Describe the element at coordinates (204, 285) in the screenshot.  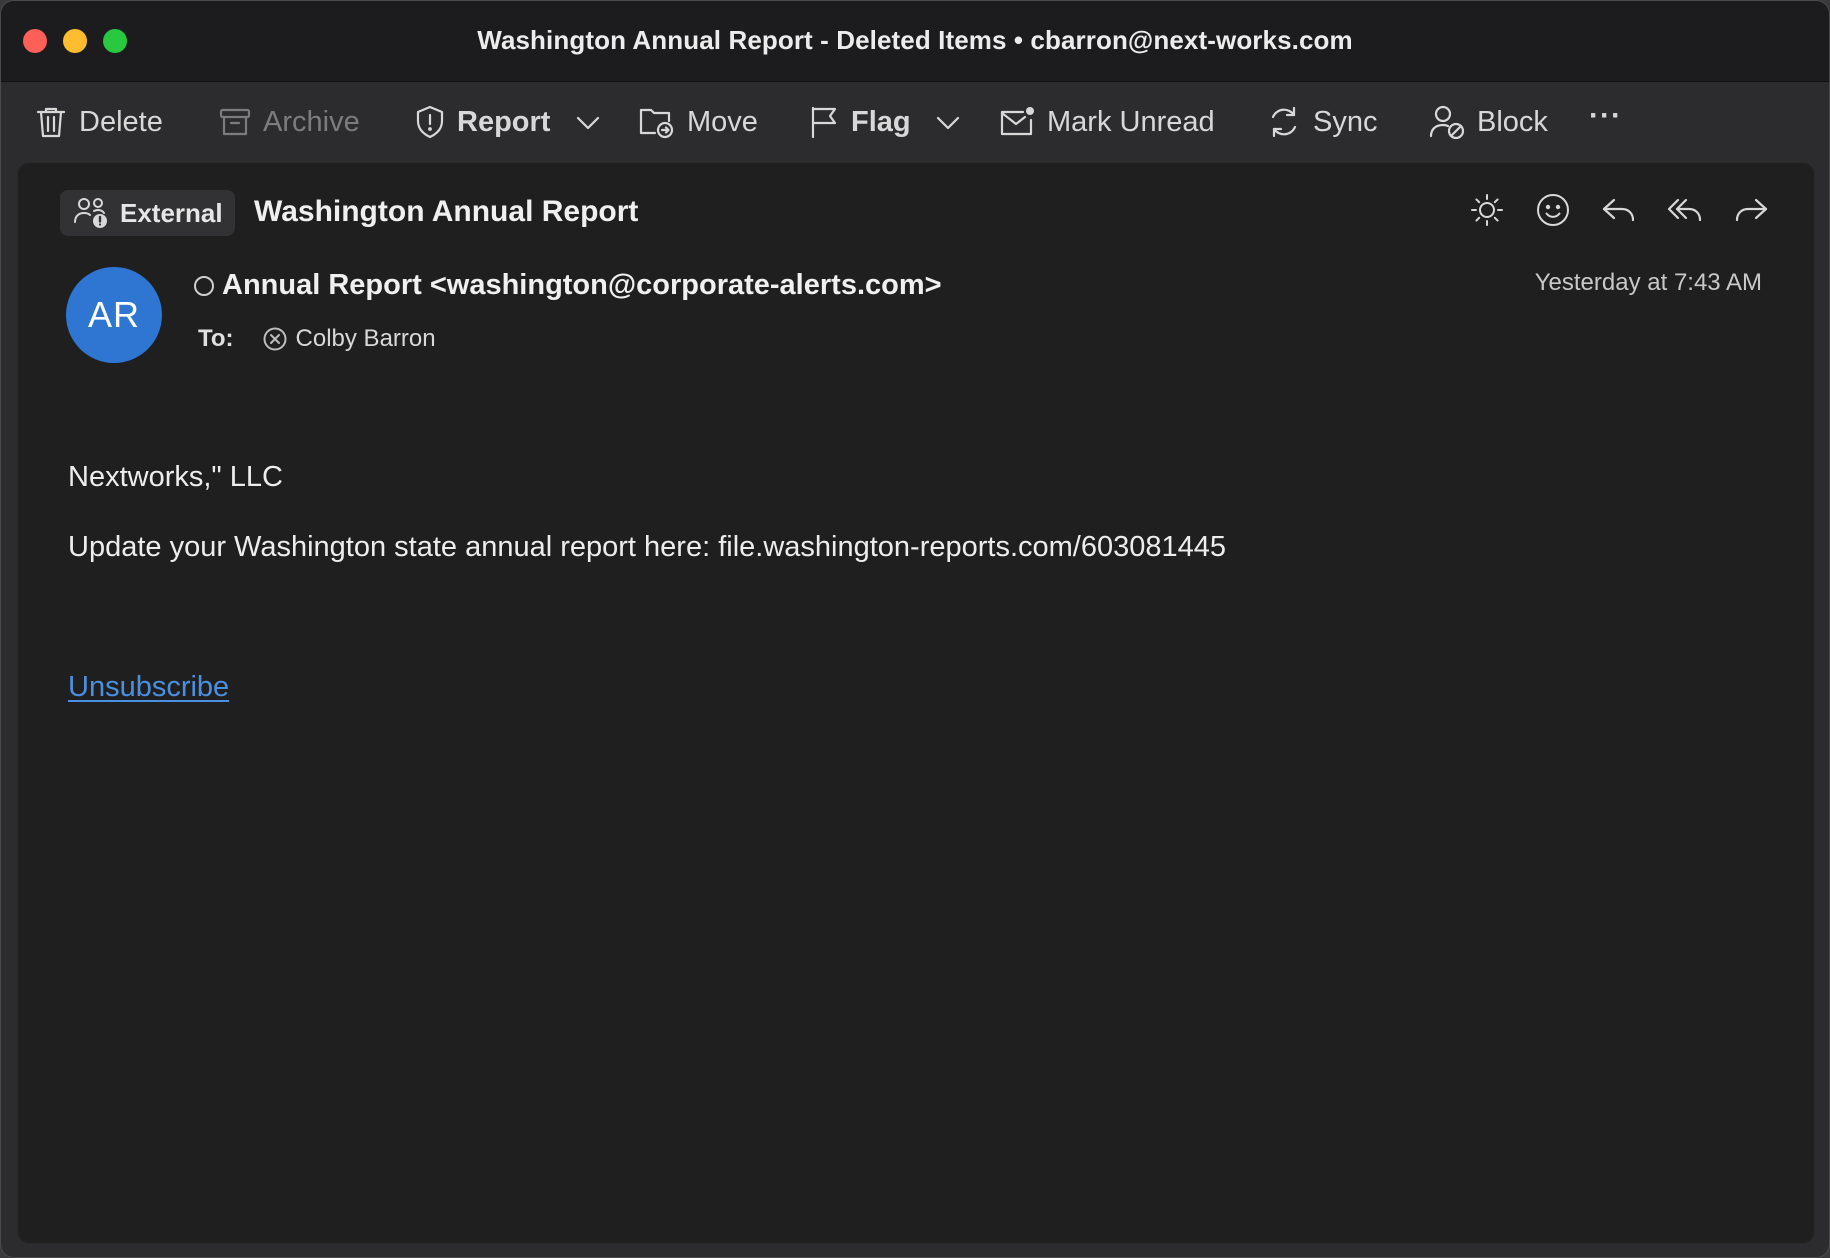
I see `presence-status-icon` at that location.